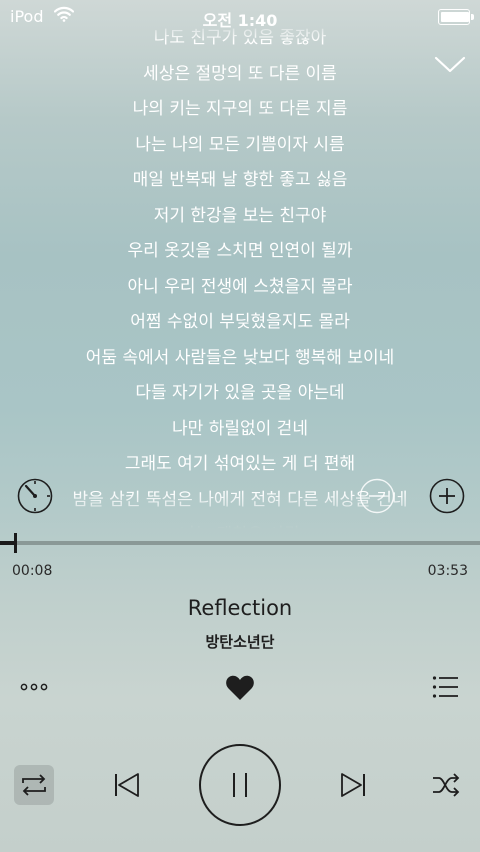  What do you see at coordinates (35, 687) in the screenshot?
I see `more-dots-icon` at bounding box center [35, 687].